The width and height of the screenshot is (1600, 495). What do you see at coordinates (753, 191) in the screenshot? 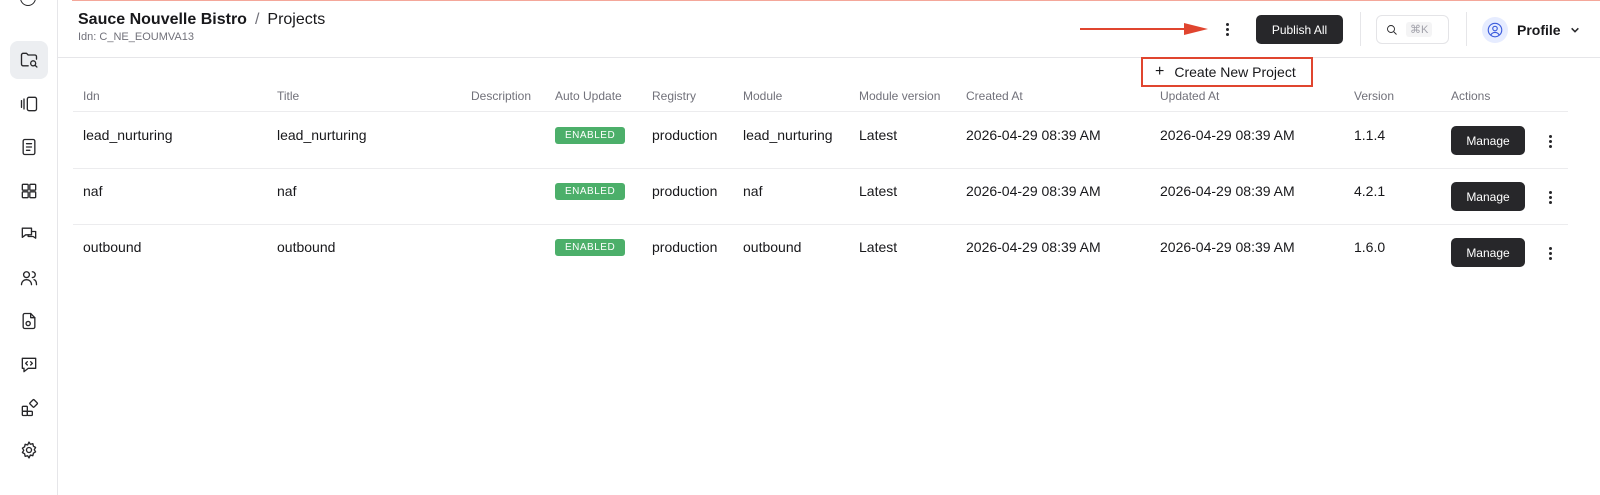
I see `cell-module: naf` at bounding box center [753, 191].